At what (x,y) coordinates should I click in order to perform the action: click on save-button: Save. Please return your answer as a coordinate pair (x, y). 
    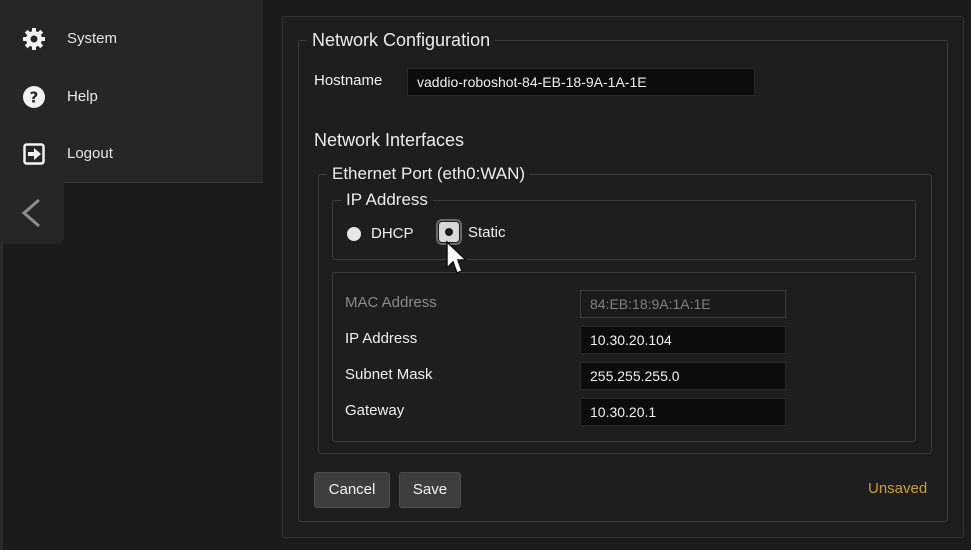
    Looking at the image, I should click on (430, 490).